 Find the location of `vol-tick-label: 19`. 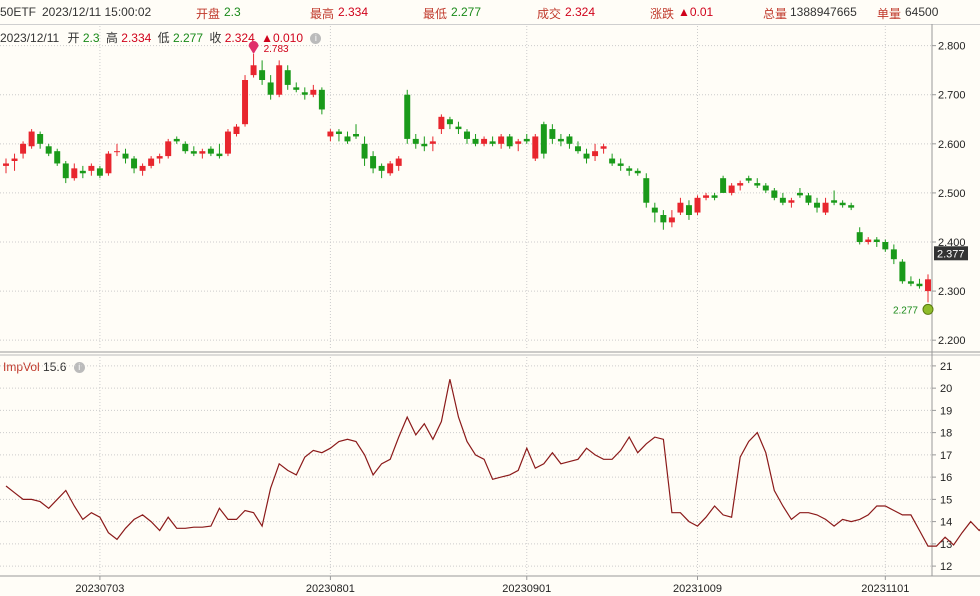

vol-tick-label: 19 is located at coordinates (946, 411).